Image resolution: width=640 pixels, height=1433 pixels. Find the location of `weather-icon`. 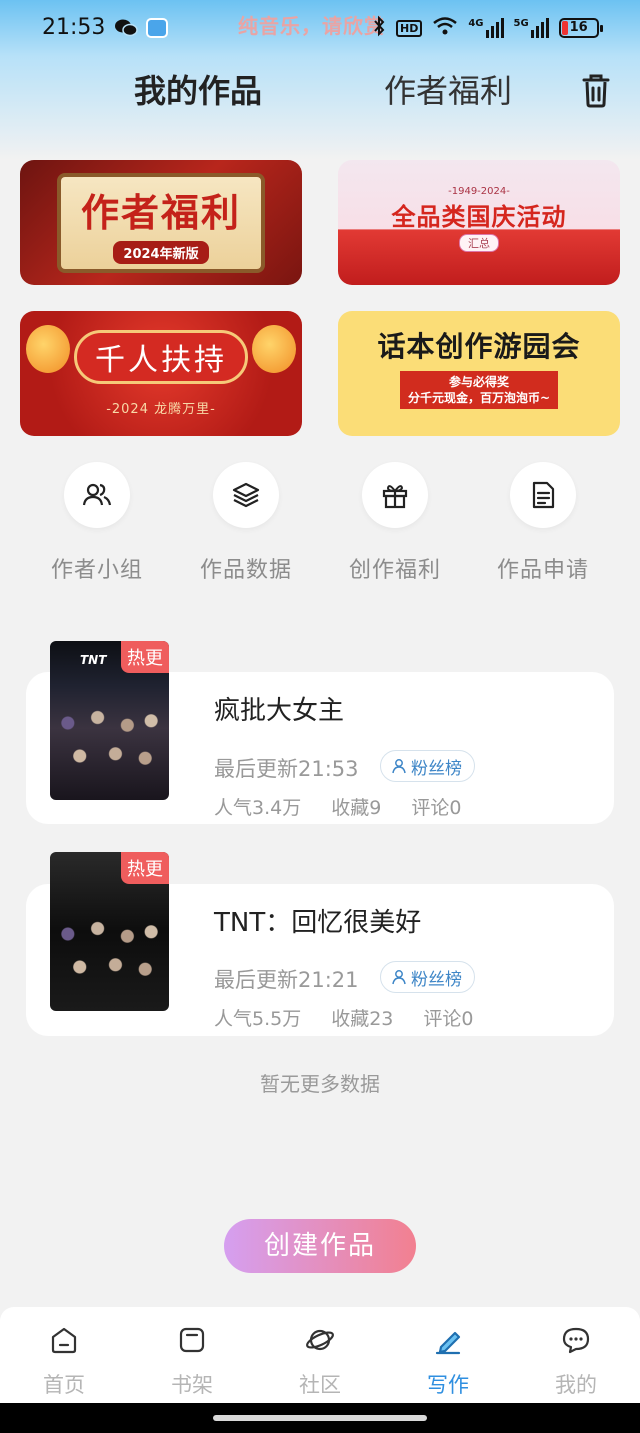

weather-icon is located at coordinates (157, 28).